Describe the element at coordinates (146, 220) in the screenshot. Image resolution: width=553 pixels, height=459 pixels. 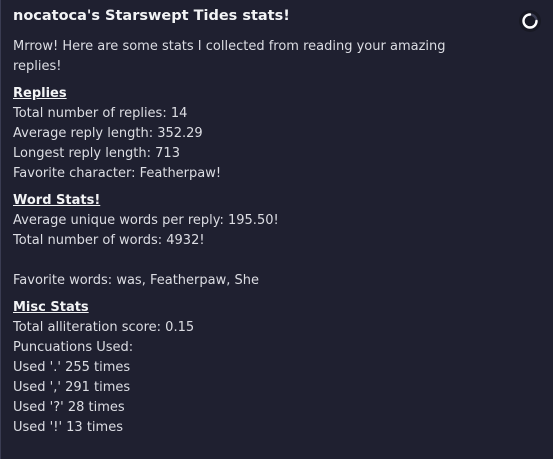
I see `average-unique-words: Average unique words per reply: 195.50!` at that location.